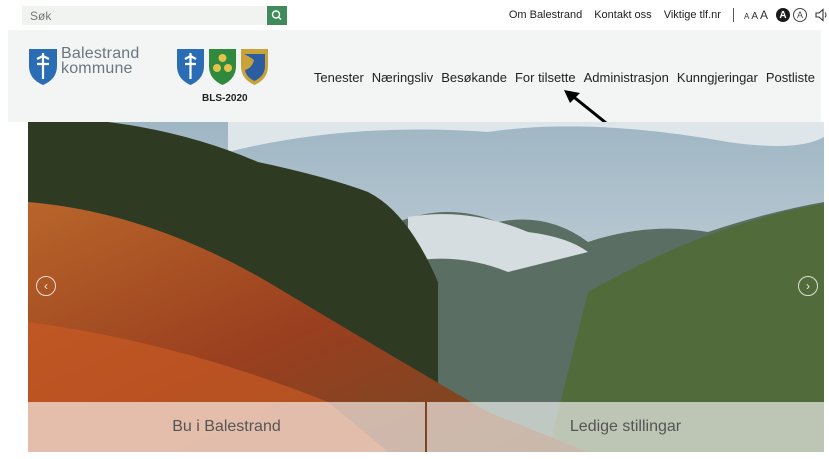  I want to click on chevron-right-icon: ›, so click(808, 286).